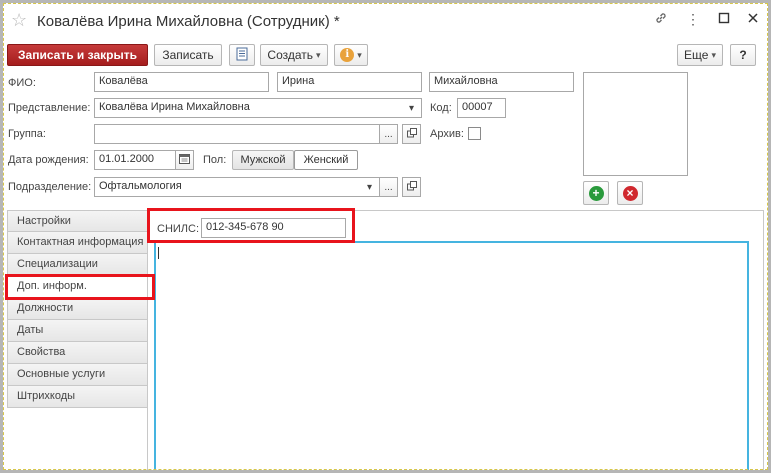 Image resolution: width=771 pixels, height=473 pixels. I want to click on more-vertical-icon: ⋮, so click(693, 19).